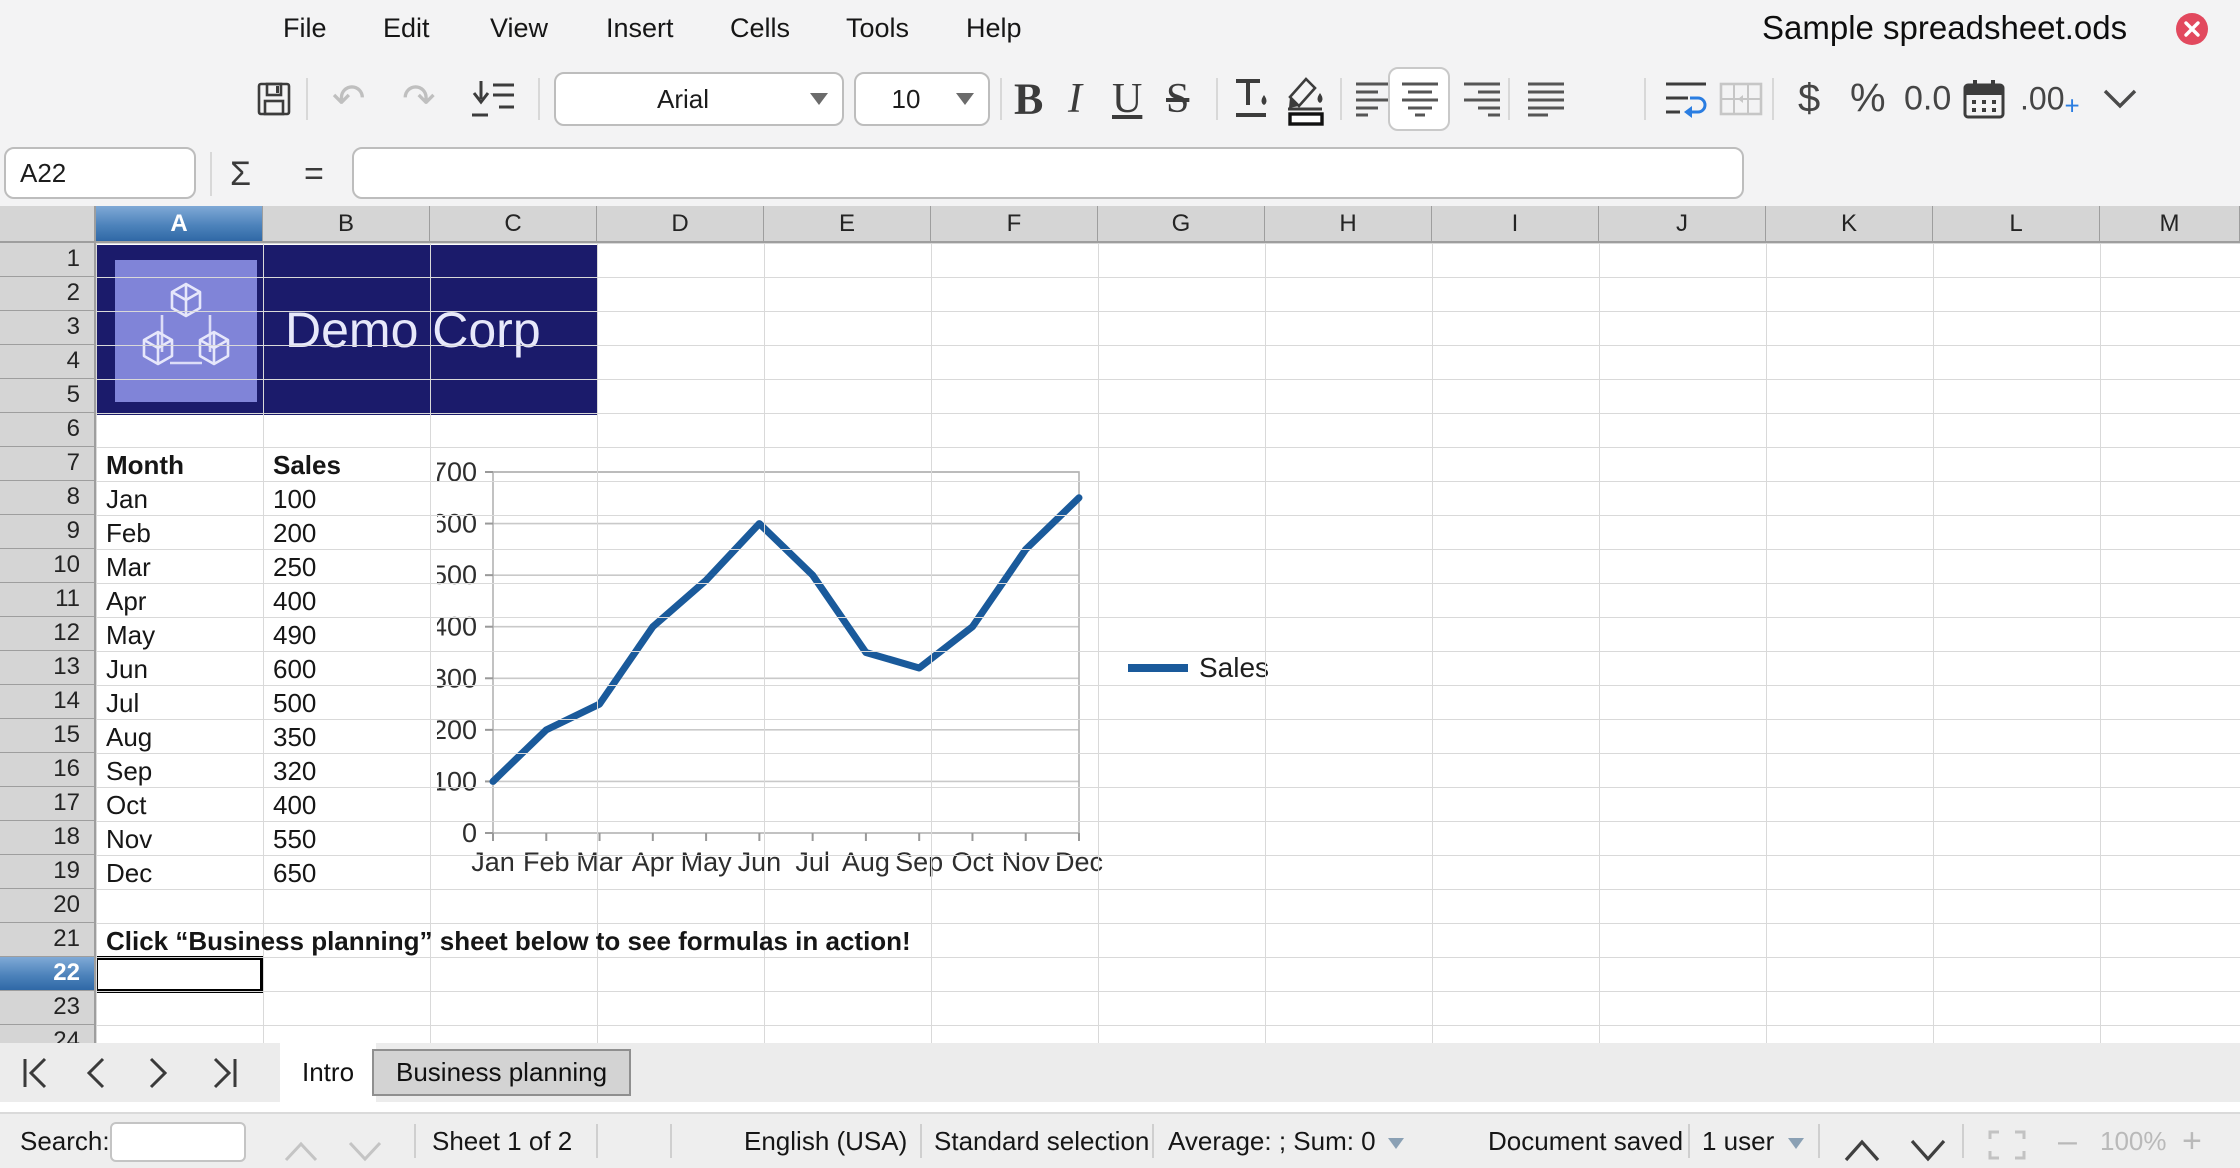 The width and height of the screenshot is (2240, 1168). What do you see at coordinates (294, 805) in the screenshot?
I see `cell-B17: 400` at bounding box center [294, 805].